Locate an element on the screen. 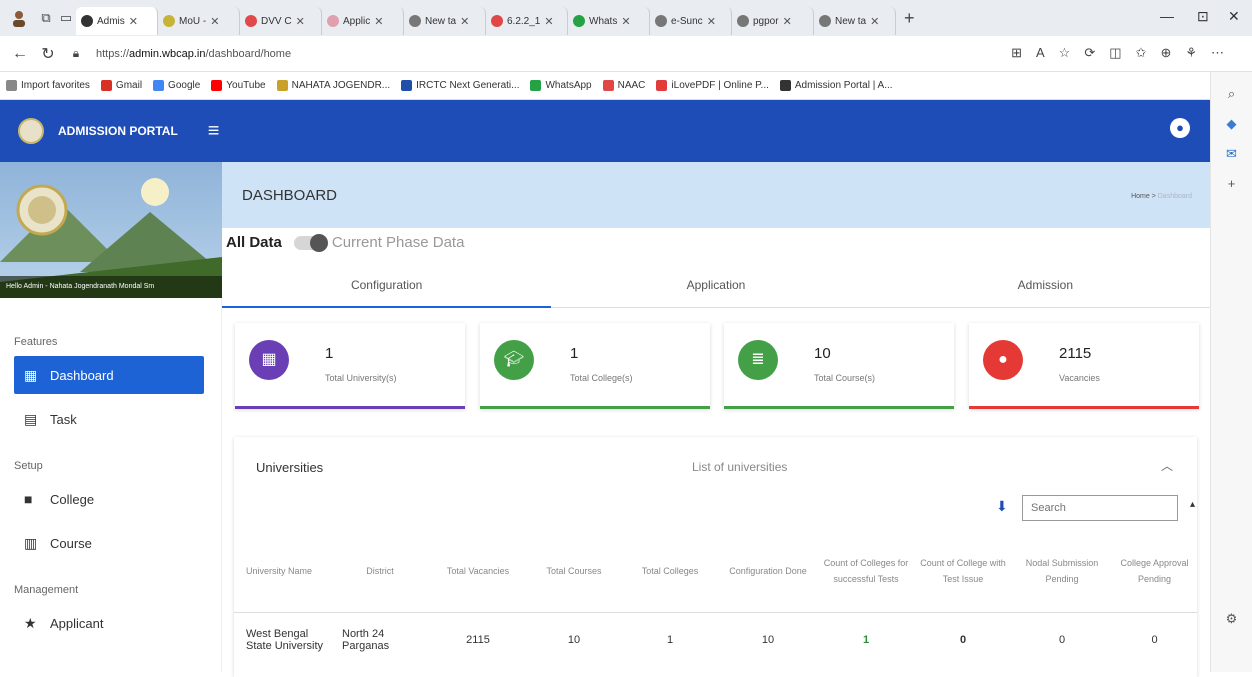 The width and height of the screenshot is (1252, 677). favorite-link: WhatsApp is located at coordinates (561, 85).